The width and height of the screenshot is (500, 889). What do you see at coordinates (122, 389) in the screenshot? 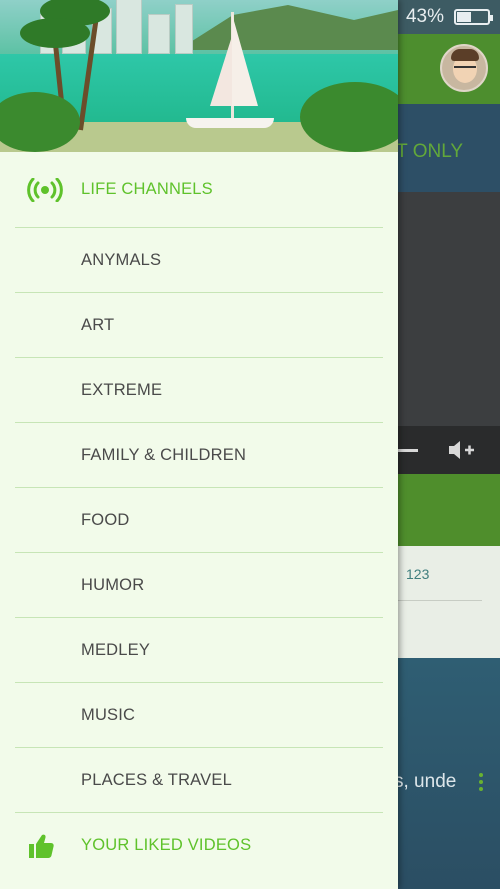
I see `menu-label: EXTREME` at bounding box center [122, 389].